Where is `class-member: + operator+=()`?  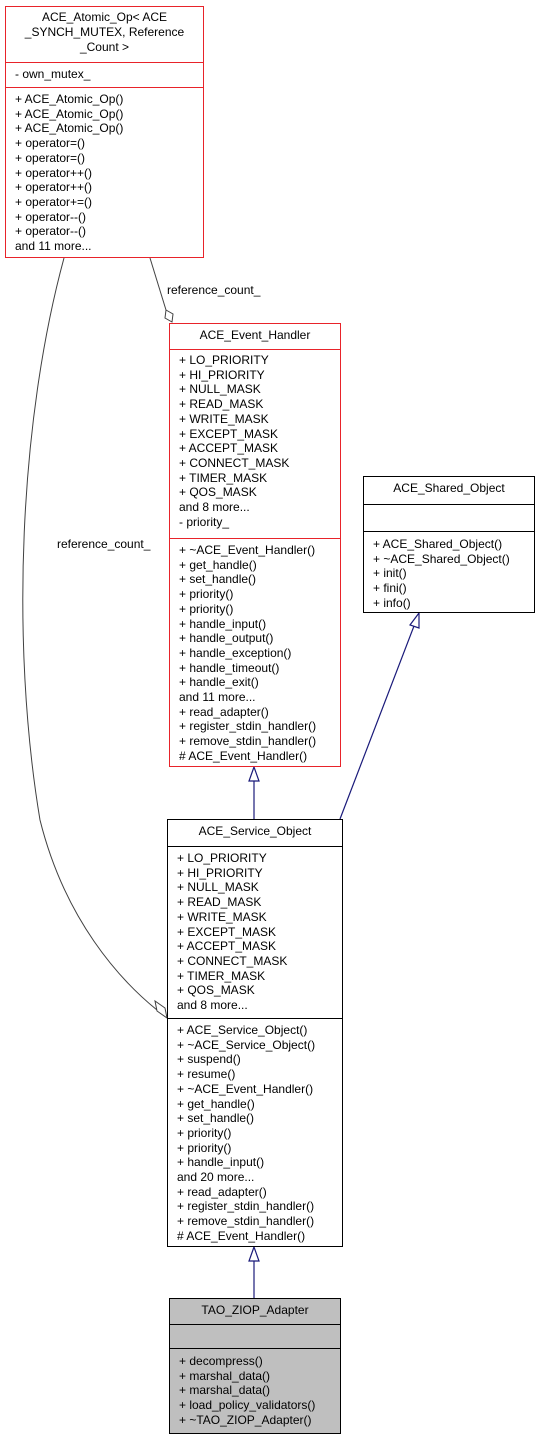 class-member: + operator+=() is located at coordinates (54, 201).